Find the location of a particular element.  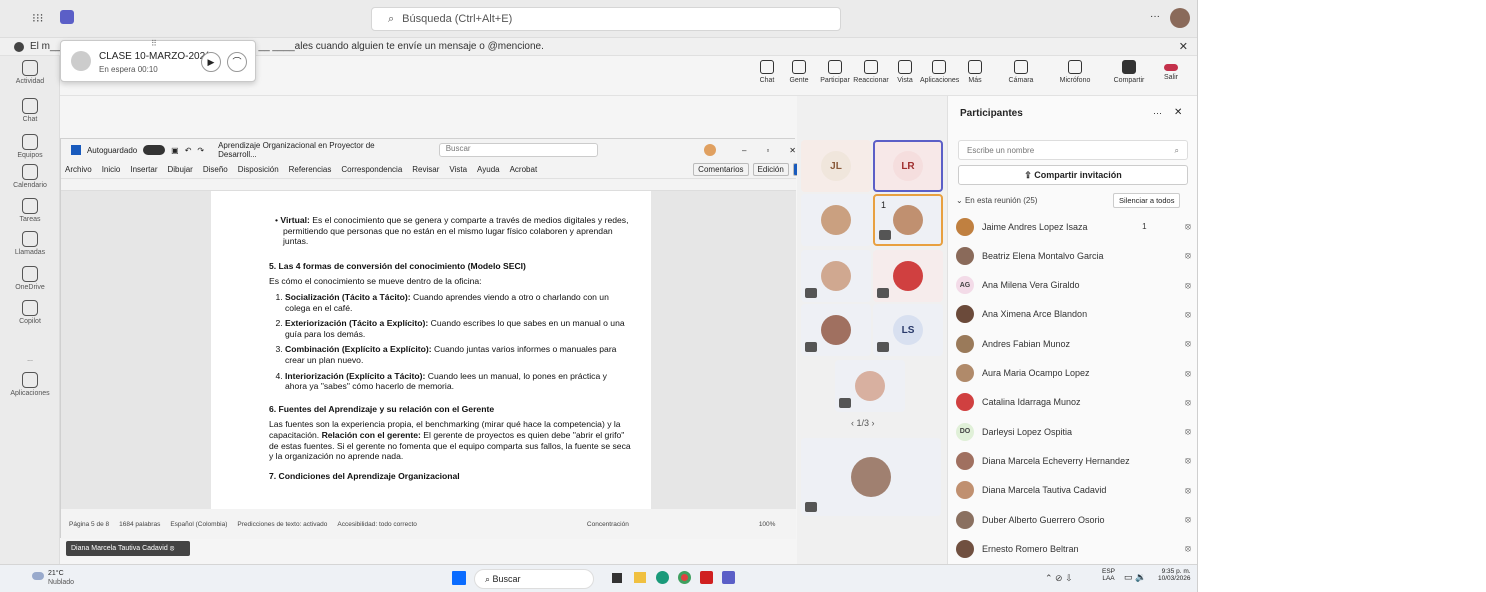

status-item: 1684 palabras is located at coordinates (139, 524).